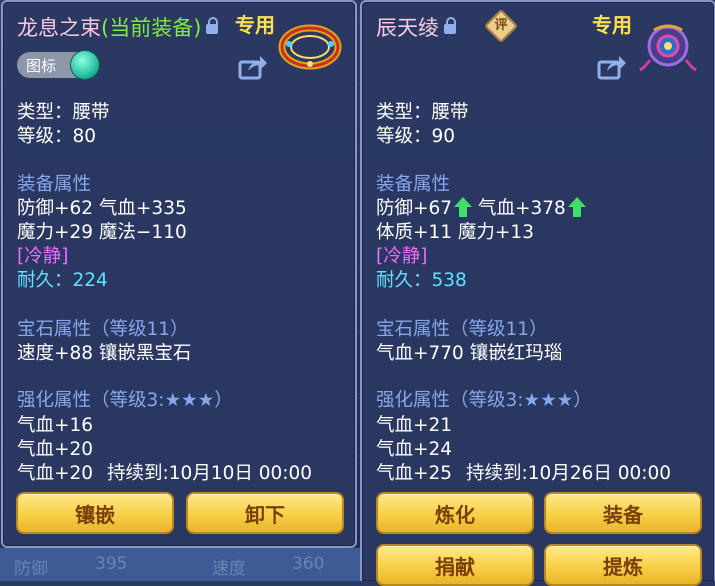 The image size is (715, 586). What do you see at coordinates (41, 66) in the screenshot?
I see `icon-toggle-label: 图标` at bounding box center [41, 66].